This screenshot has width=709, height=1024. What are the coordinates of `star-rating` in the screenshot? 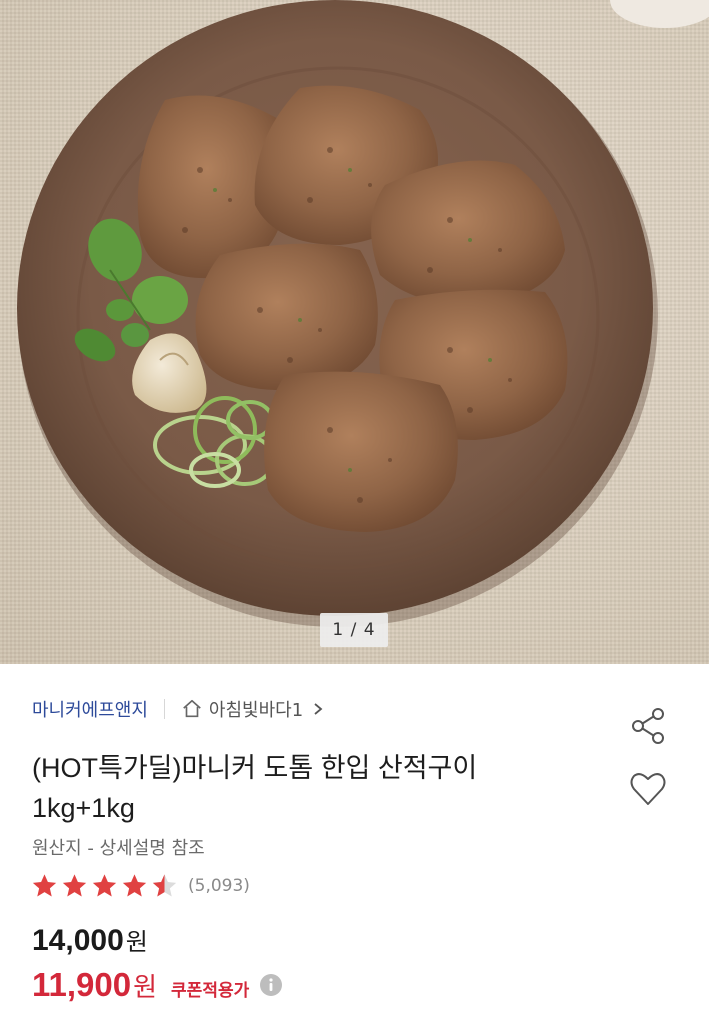 It's located at (105, 886).